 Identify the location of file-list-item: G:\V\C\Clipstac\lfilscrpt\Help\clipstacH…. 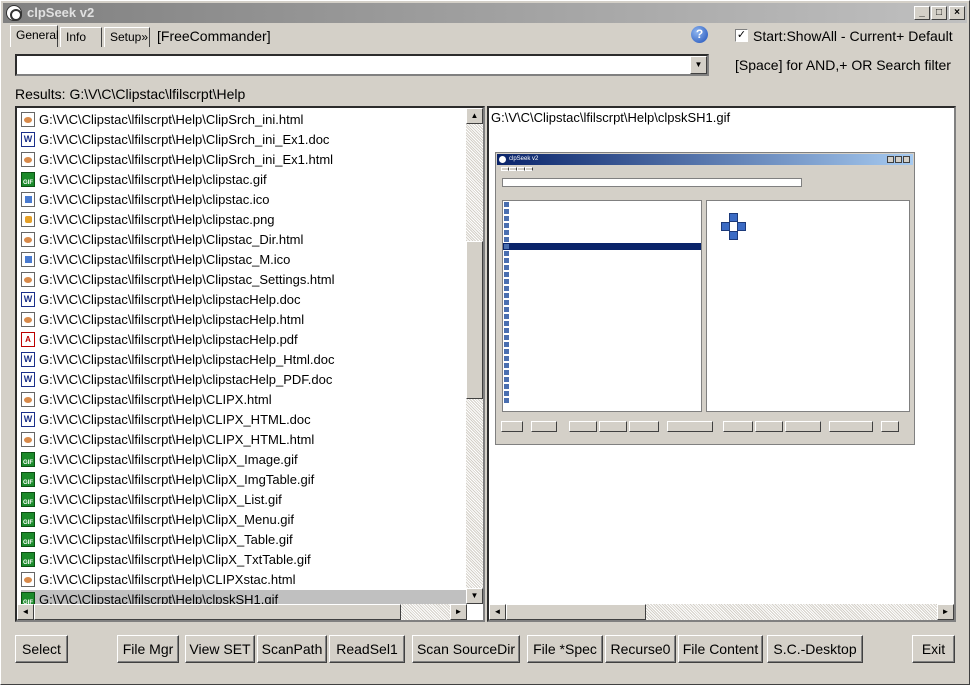
(244, 320).